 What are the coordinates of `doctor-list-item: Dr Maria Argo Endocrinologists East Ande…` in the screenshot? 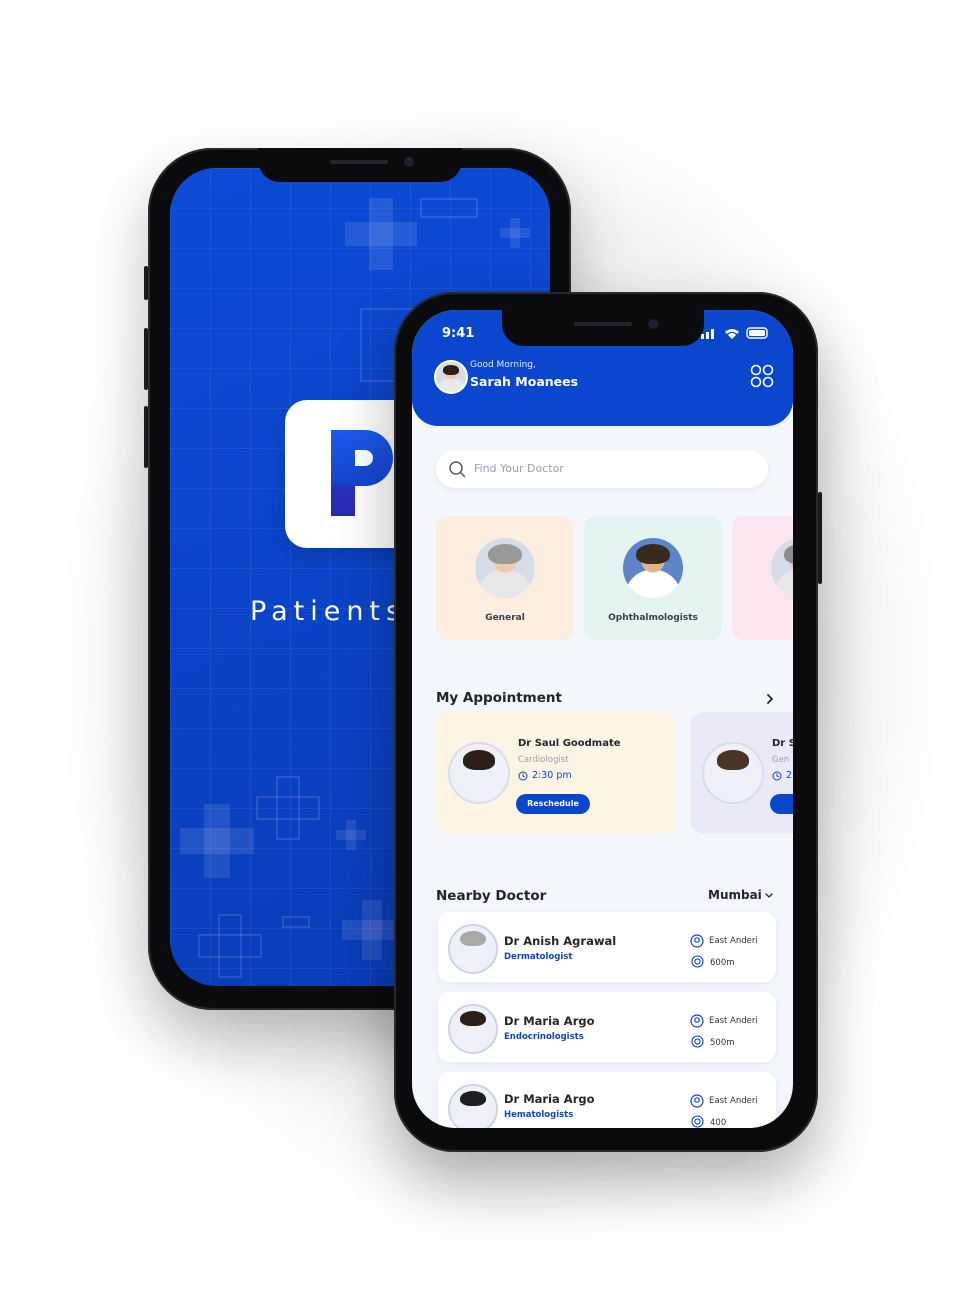 It's located at (607, 1027).